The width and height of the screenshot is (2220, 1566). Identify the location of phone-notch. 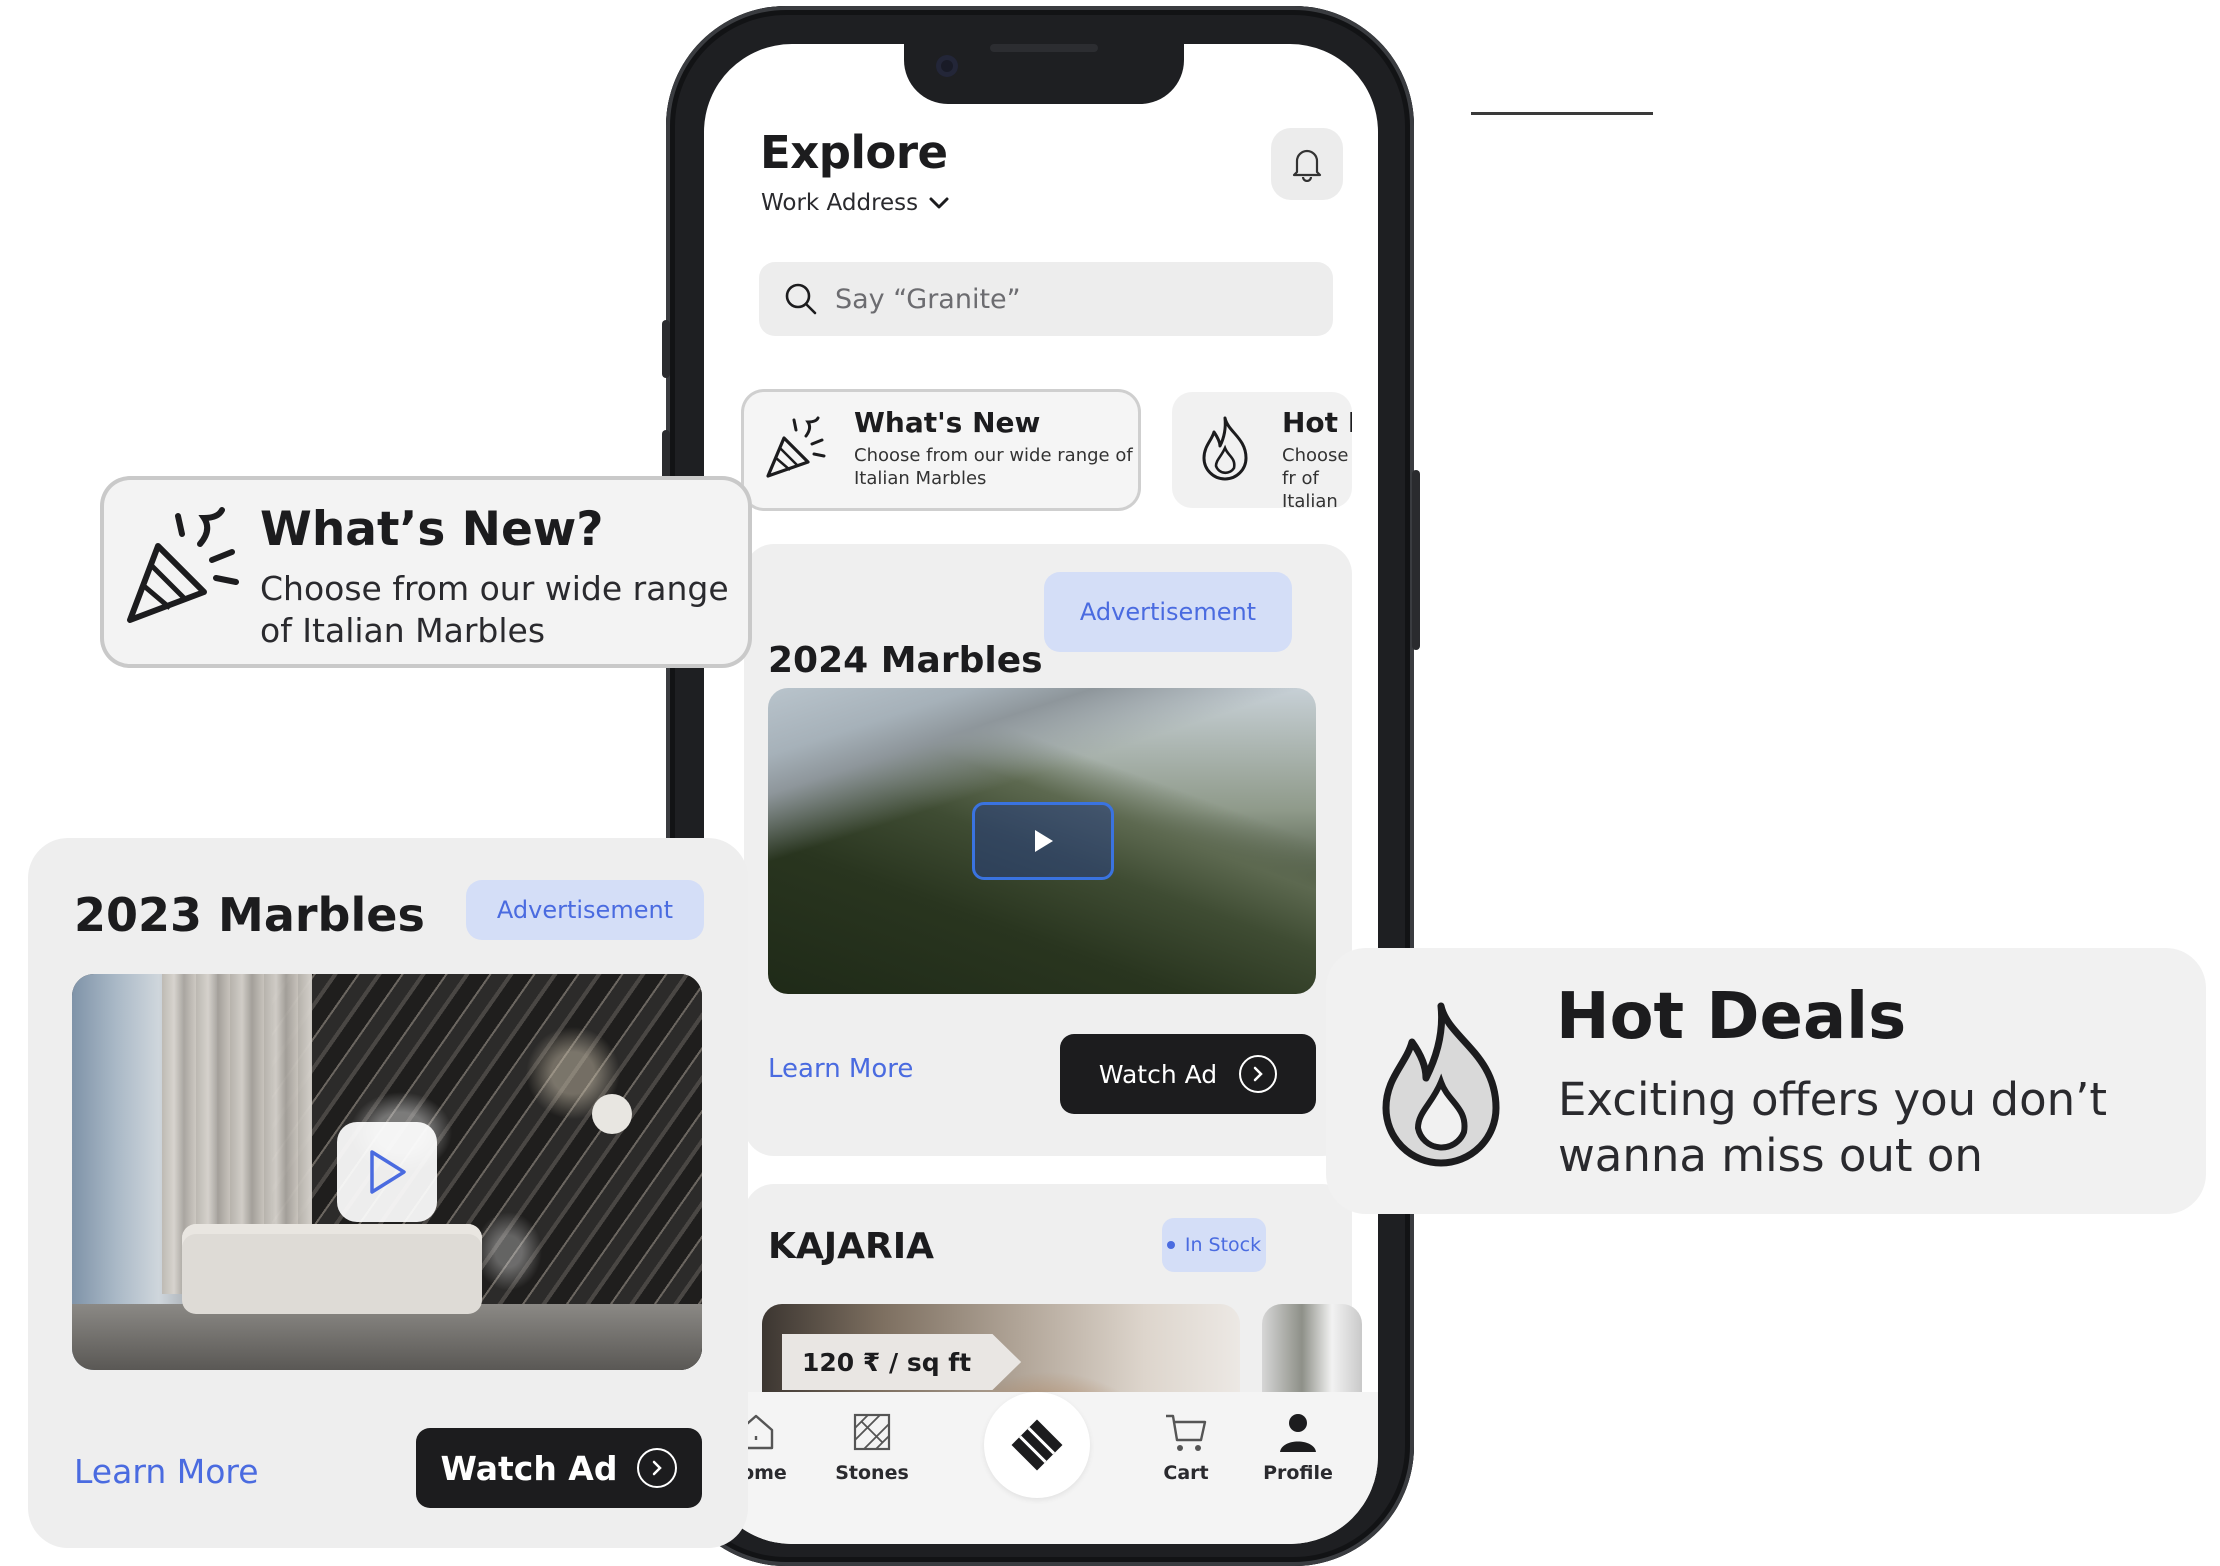
(1044, 67).